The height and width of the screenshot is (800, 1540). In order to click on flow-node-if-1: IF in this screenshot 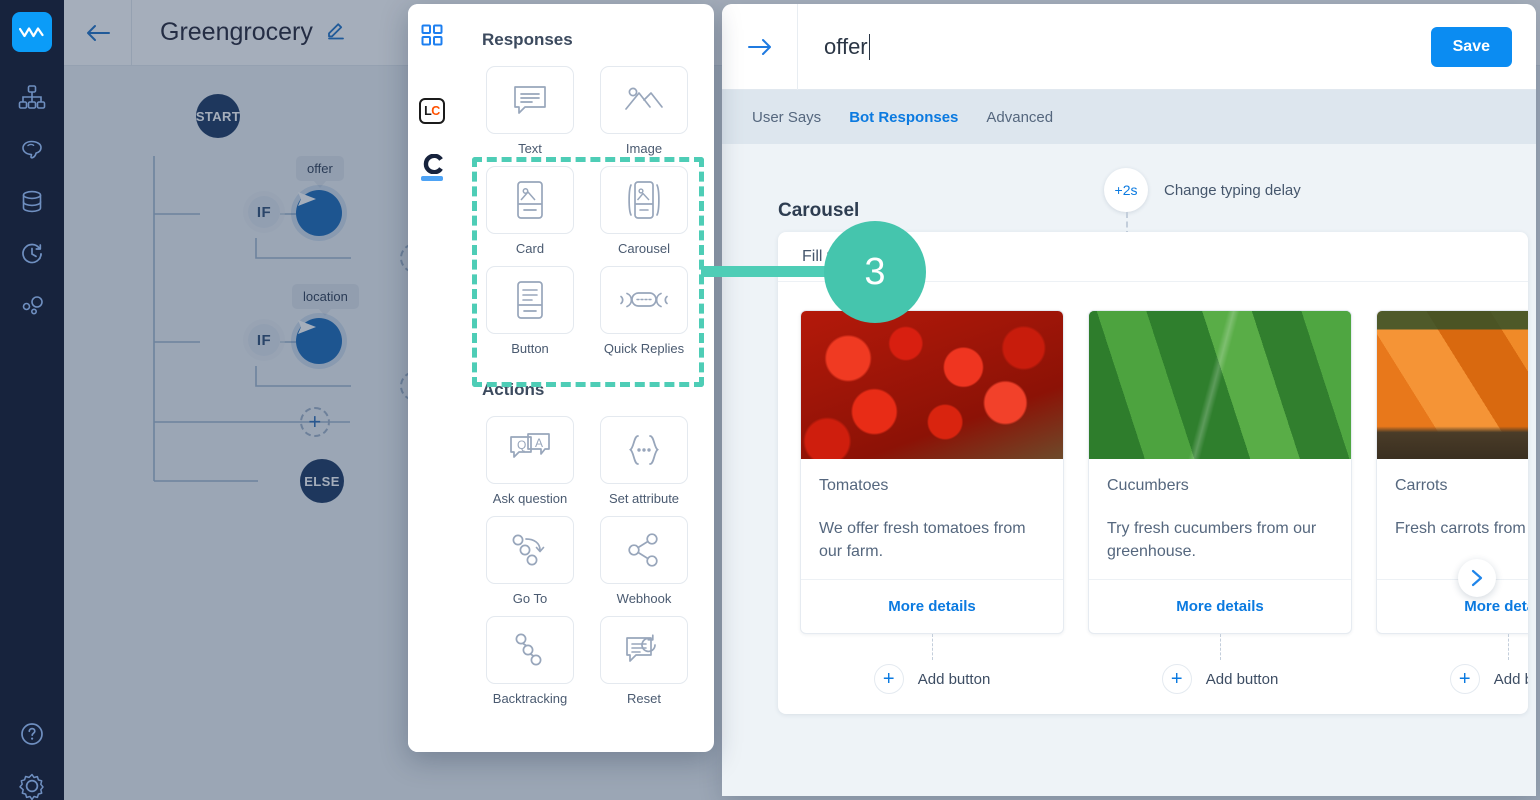, I will do `click(264, 212)`.